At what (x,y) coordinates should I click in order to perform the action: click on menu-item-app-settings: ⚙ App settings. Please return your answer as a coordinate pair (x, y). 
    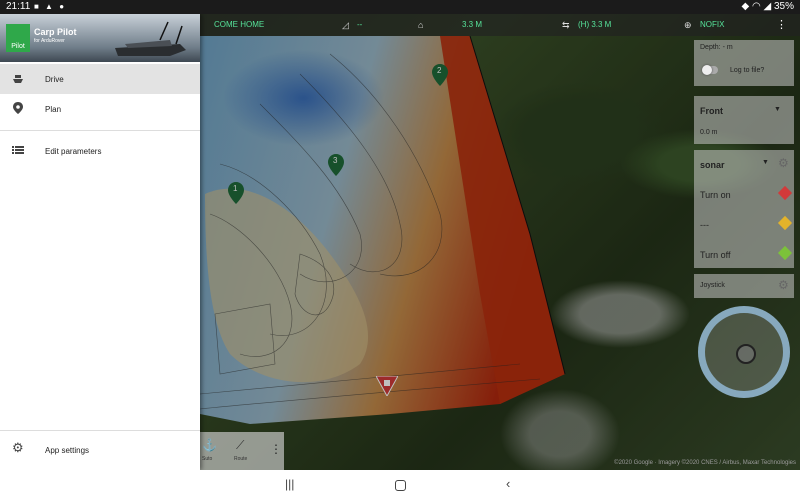
    Looking at the image, I should click on (100, 450).